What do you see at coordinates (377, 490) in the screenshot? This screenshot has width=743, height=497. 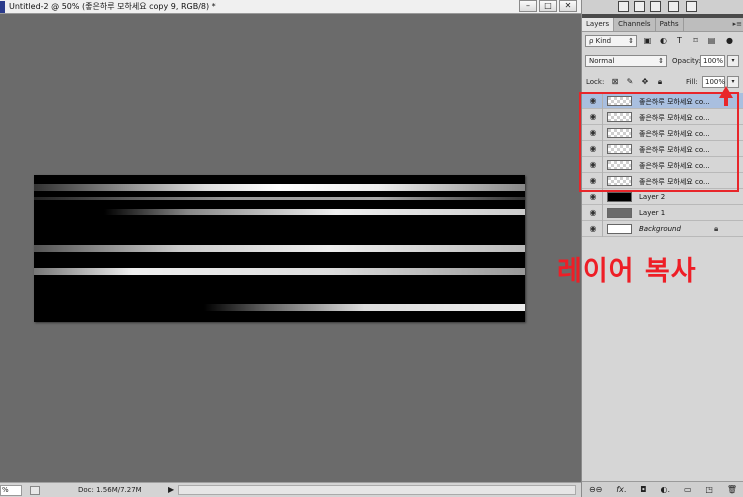 I see `horizontal-scrollbar` at bounding box center [377, 490].